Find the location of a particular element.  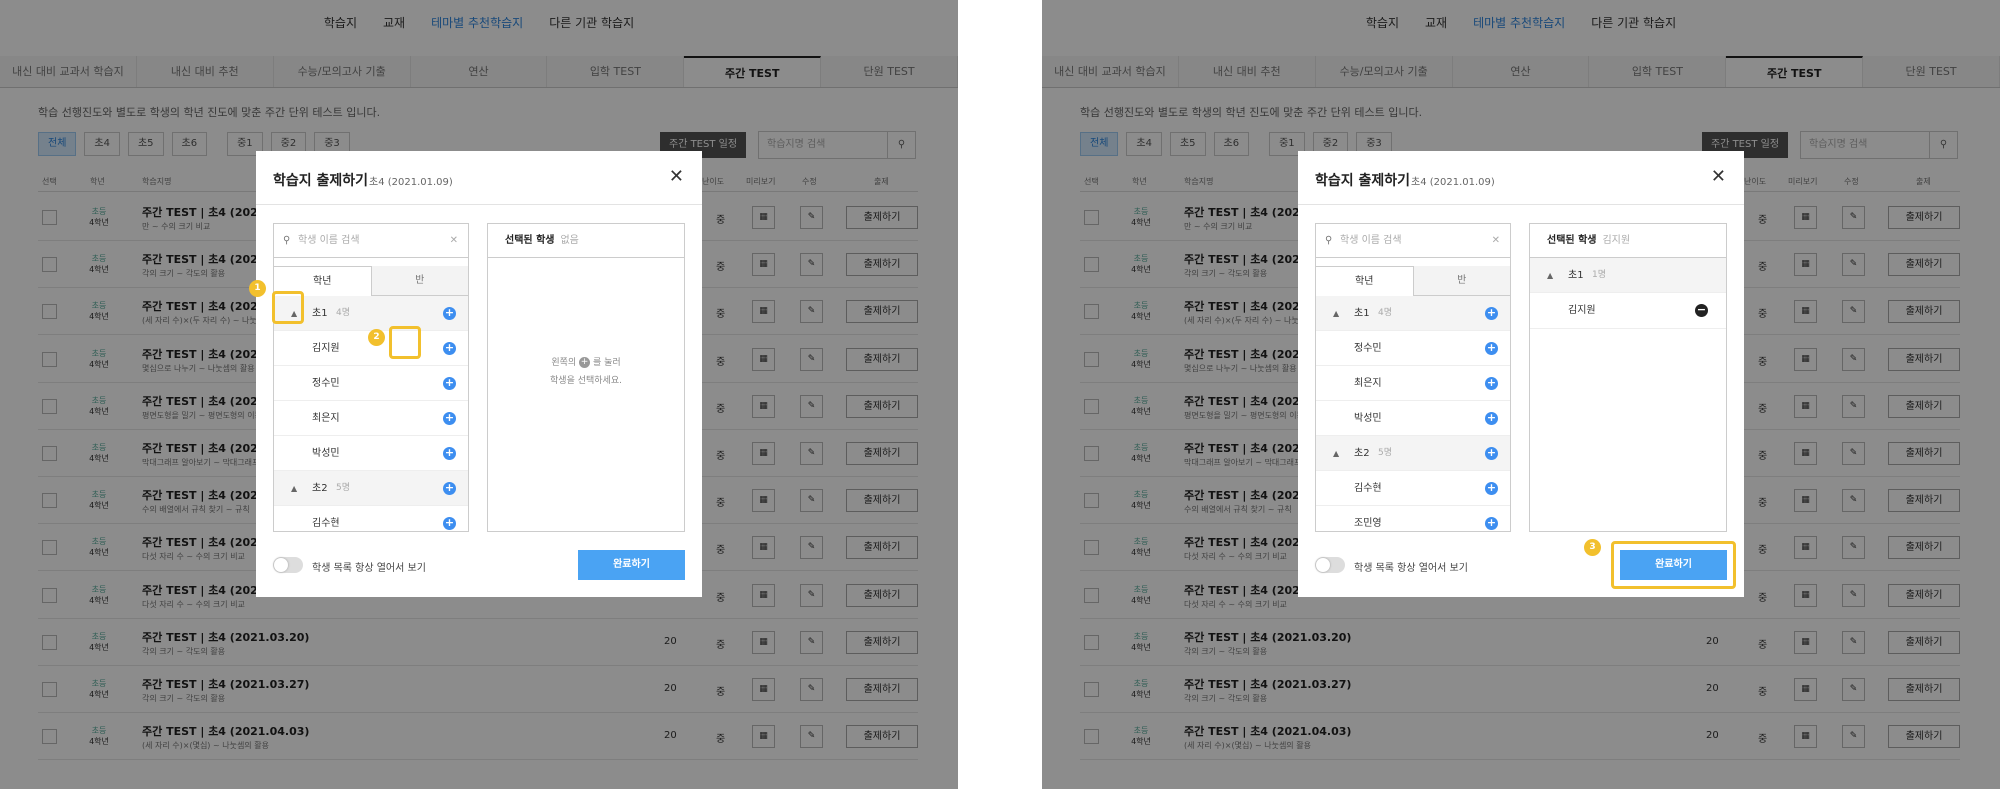

selected-list: ▲ 초1 1명 김지원 − is located at coordinates (1628, 293).